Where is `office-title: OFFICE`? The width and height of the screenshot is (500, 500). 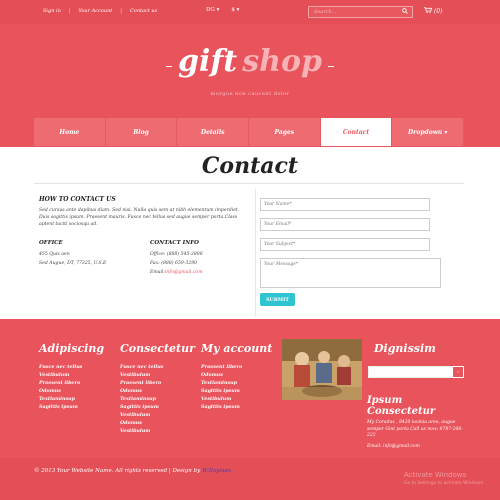 office-title: OFFICE is located at coordinates (51, 243).